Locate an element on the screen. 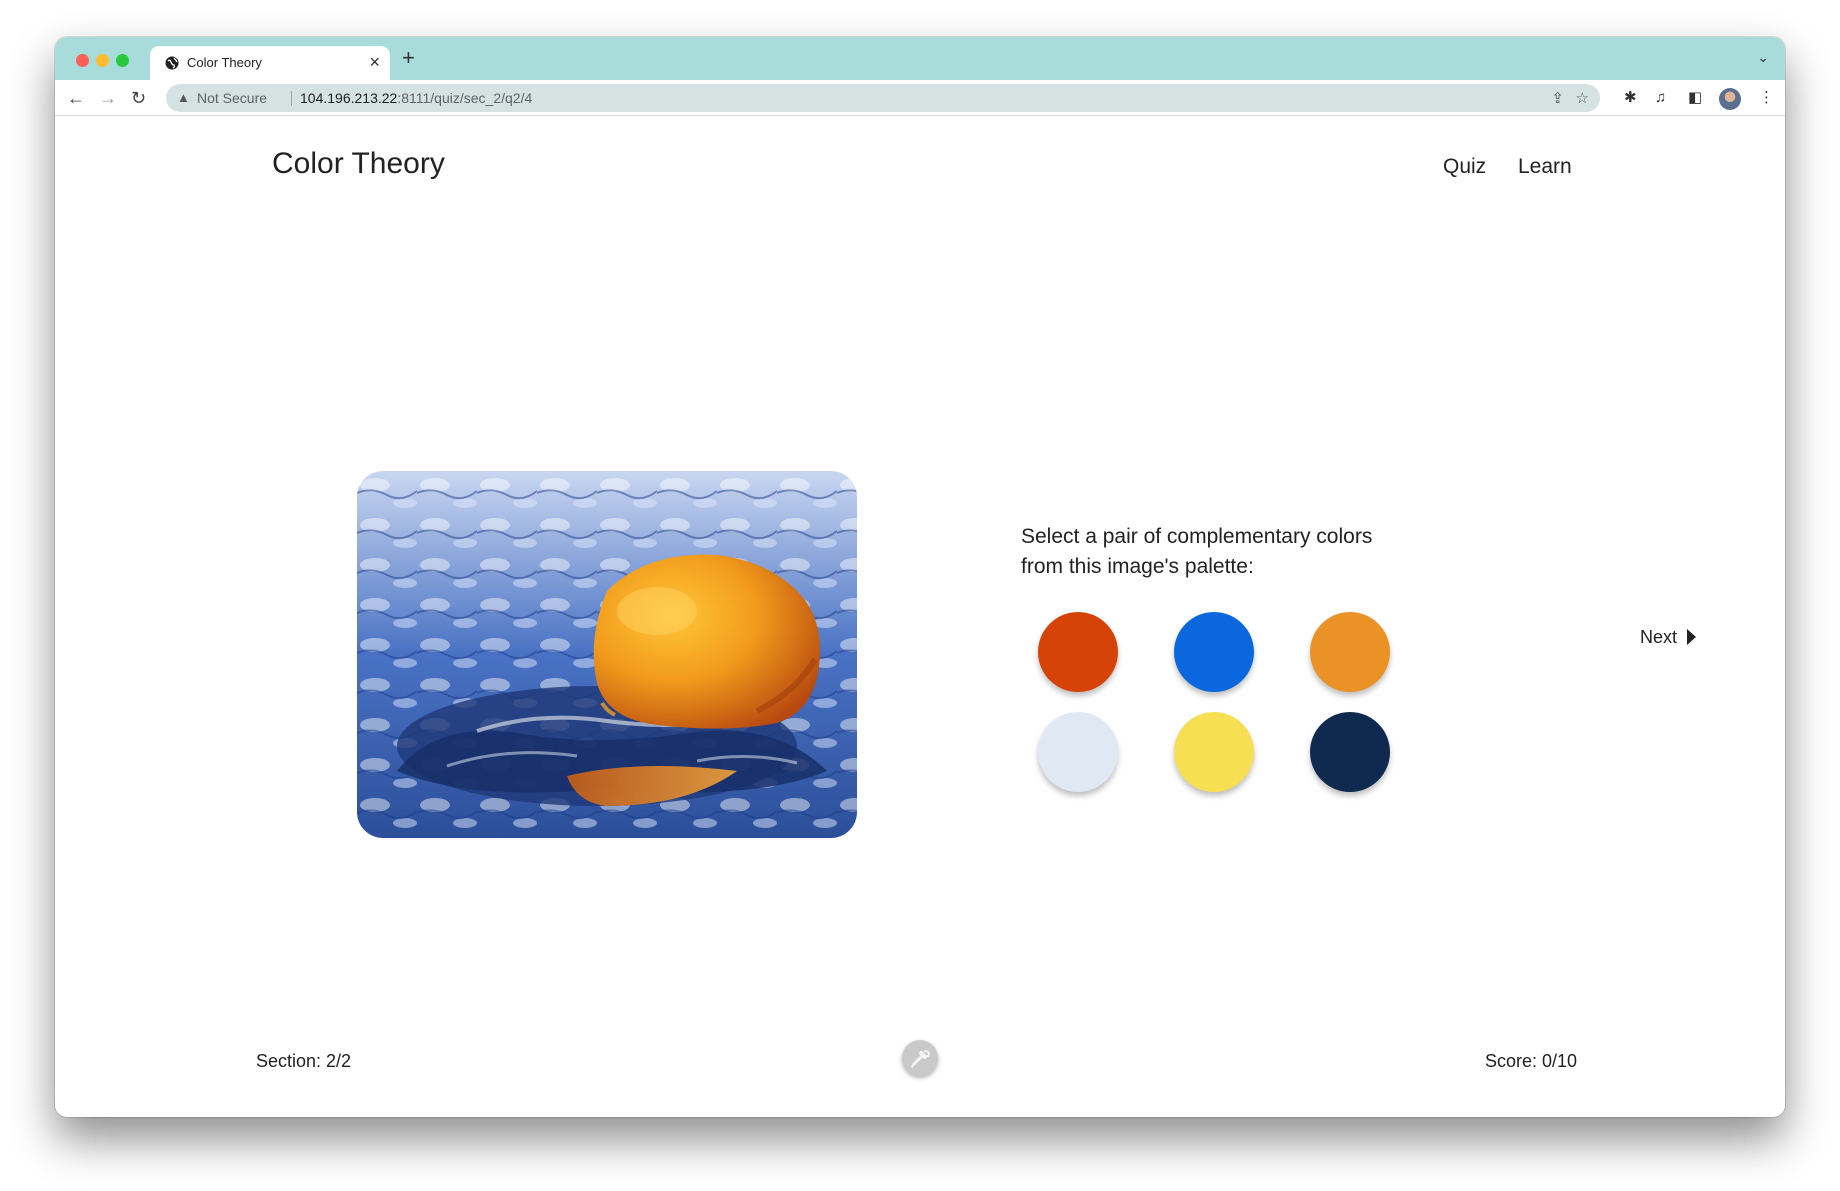 The width and height of the screenshot is (1840, 1191). minimize-window-button is located at coordinates (102, 60).